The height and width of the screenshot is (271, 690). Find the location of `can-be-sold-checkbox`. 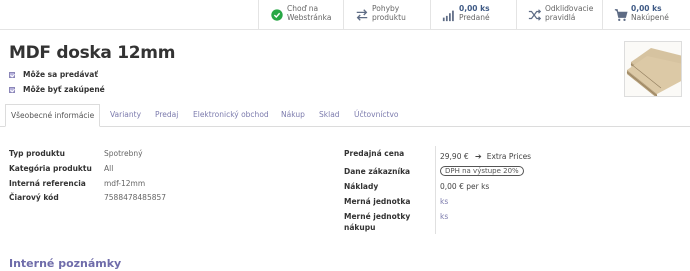

can-be-sold-checkbox is located at coordinates (12, 74).